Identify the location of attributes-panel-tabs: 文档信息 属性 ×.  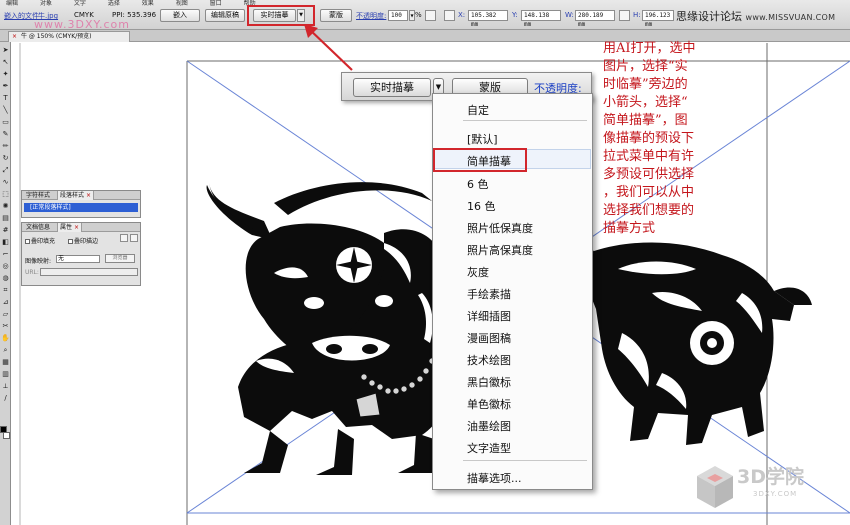
(81, 227).